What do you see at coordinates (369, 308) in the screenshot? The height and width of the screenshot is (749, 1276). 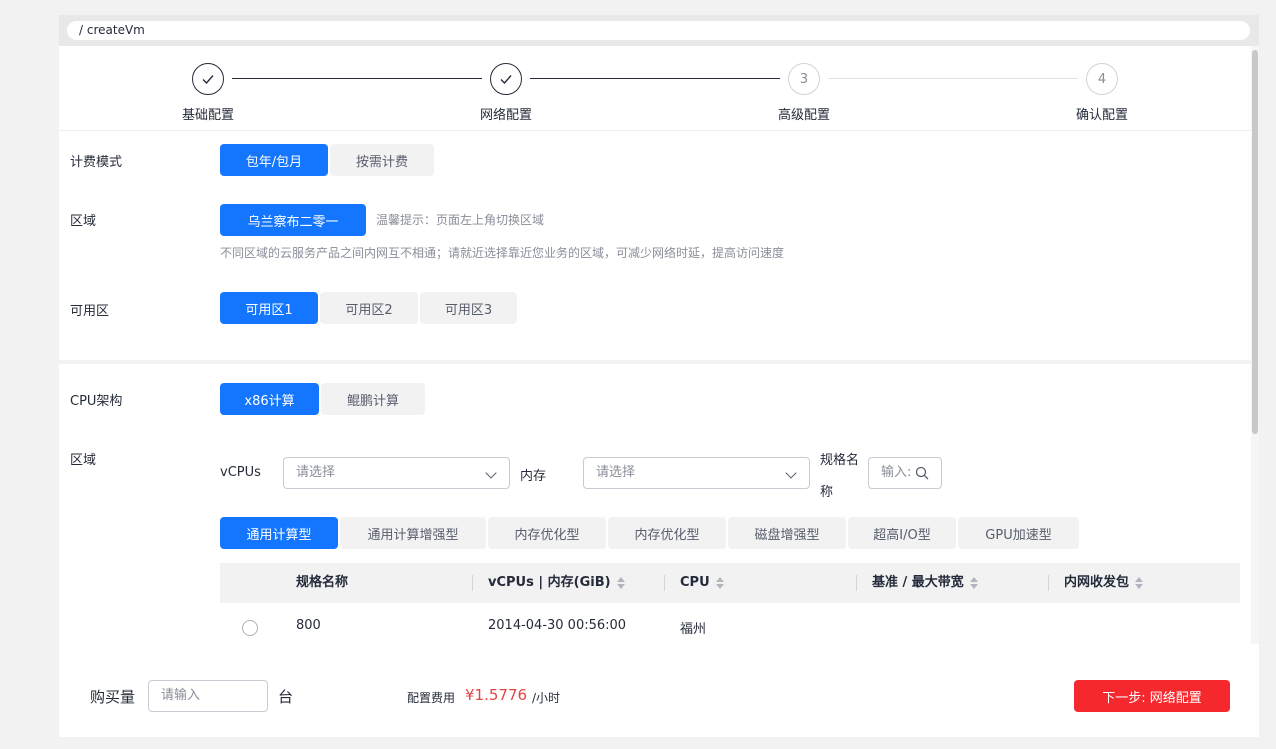 I see `az-2-button: 可用区2` at bounding box center [369, 308].